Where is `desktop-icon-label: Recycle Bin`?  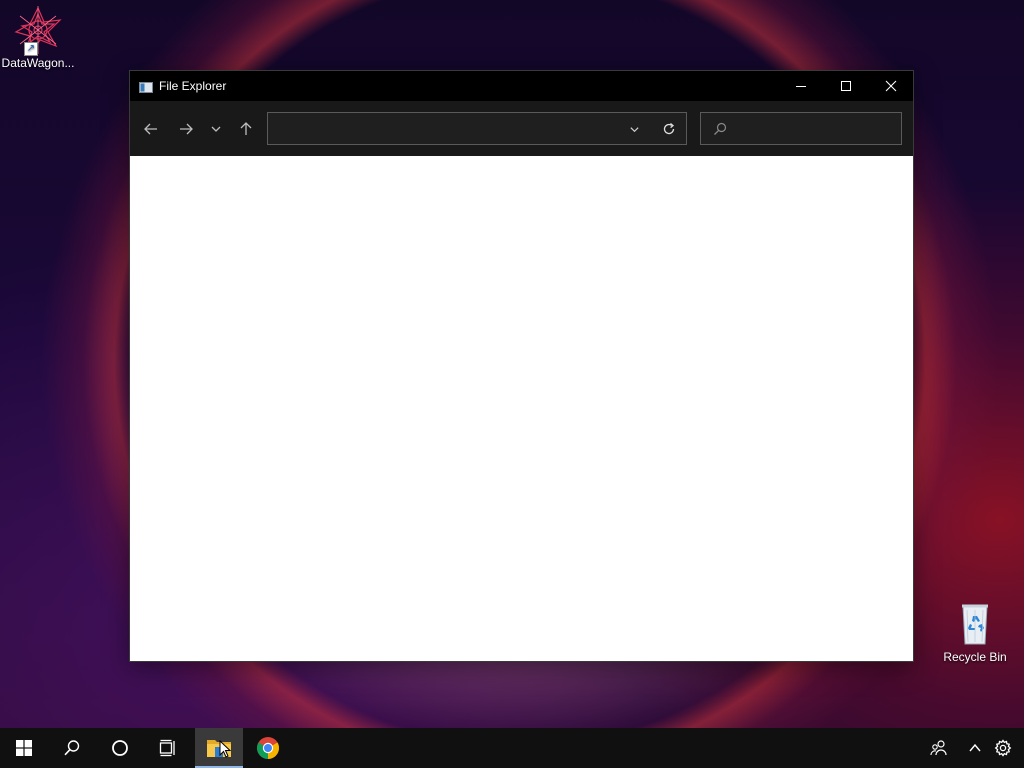
desktop-icon-label: Recycle Bin is located at coordinates (975, 657).